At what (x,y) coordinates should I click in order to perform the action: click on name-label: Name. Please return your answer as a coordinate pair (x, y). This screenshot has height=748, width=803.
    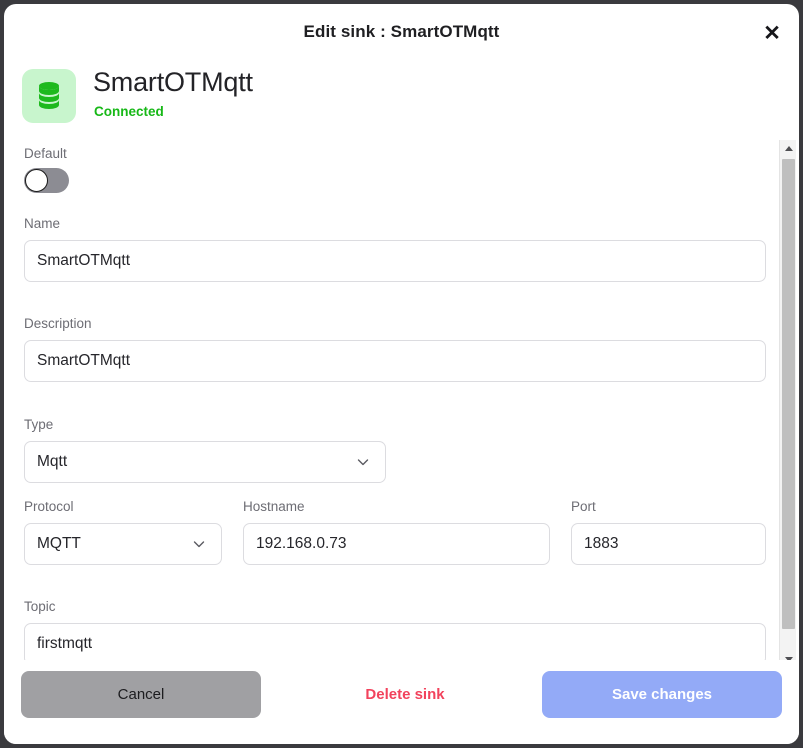
    Looking at the image, I should click on (42, 223).